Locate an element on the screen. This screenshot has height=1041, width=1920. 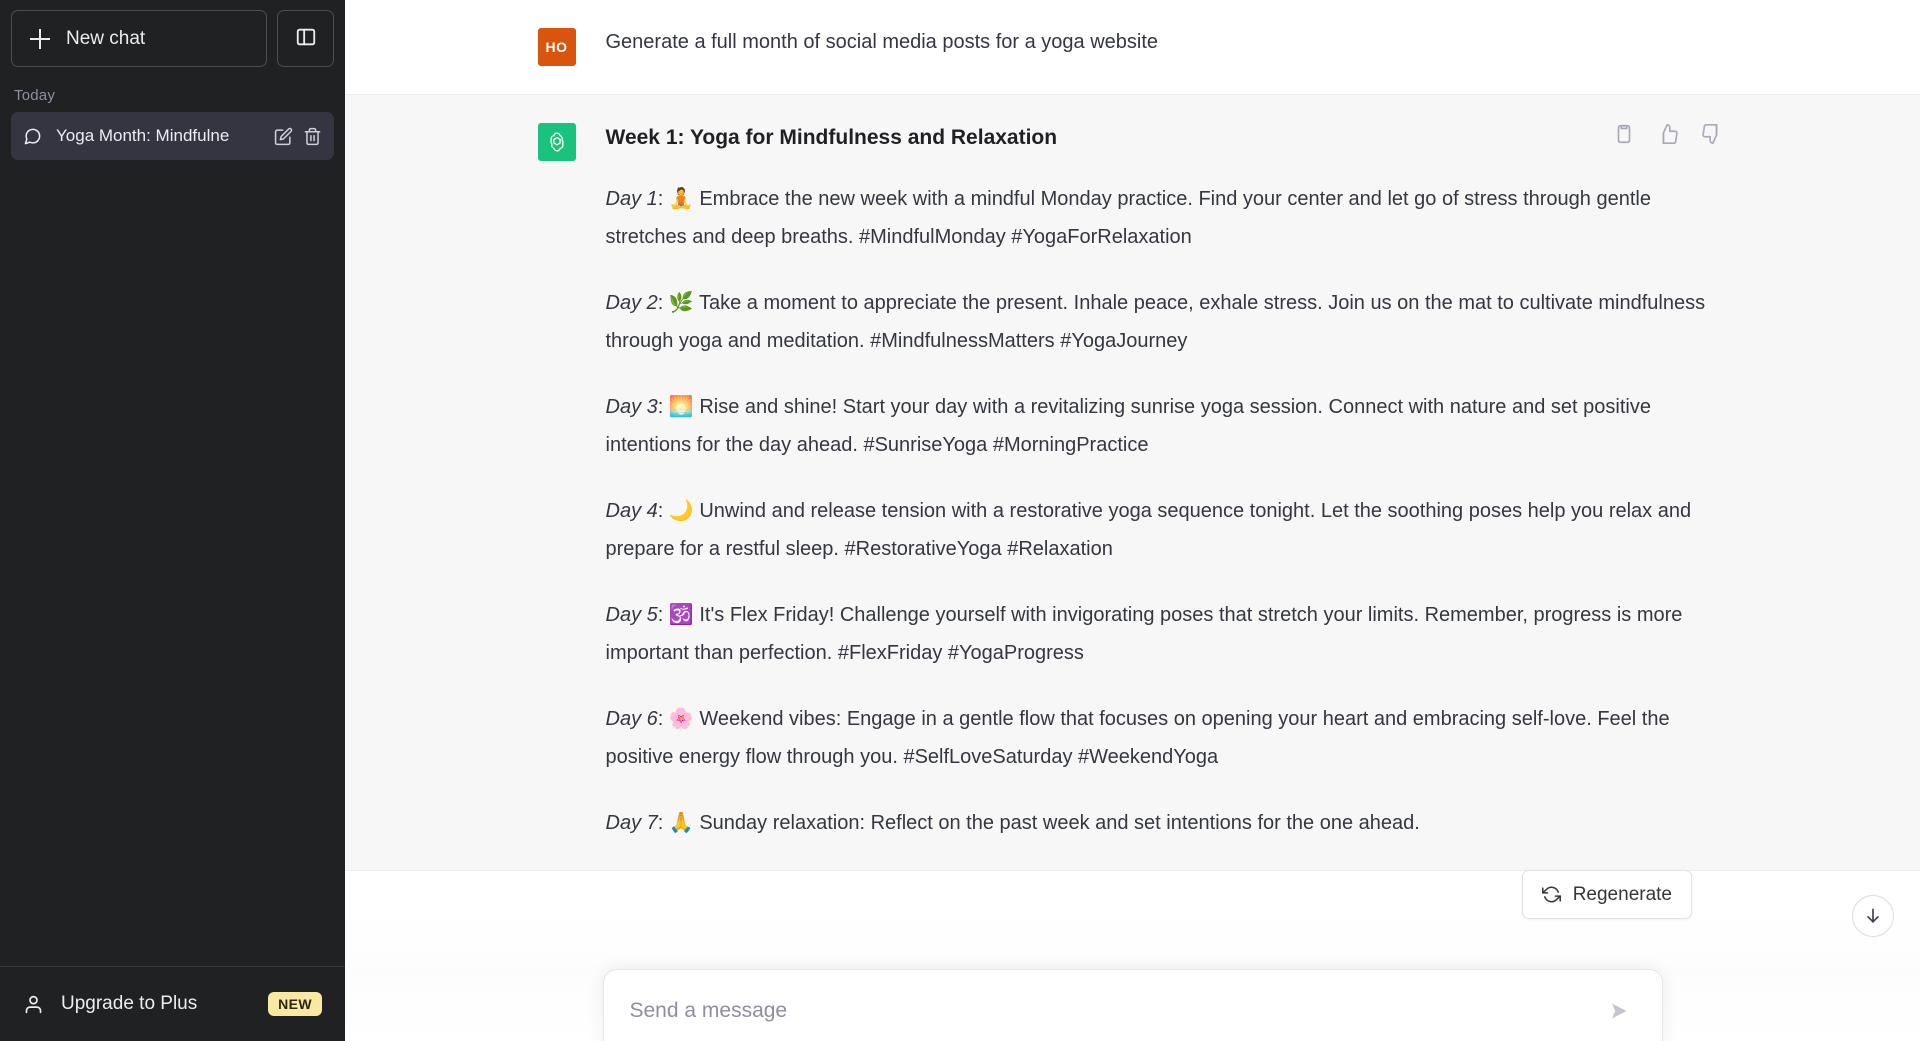
sidebar-panel-toggle-icon is located at coordinates (306, 38).